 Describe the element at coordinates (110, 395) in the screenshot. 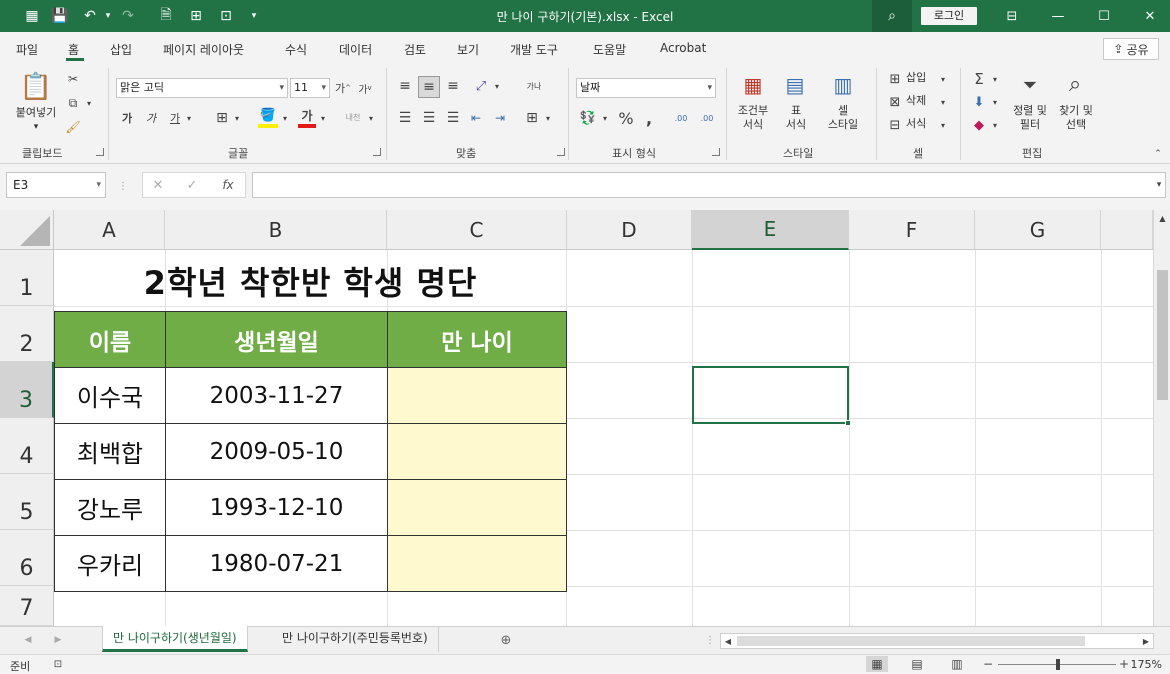

I see `name-cell: 이수국` at that location.